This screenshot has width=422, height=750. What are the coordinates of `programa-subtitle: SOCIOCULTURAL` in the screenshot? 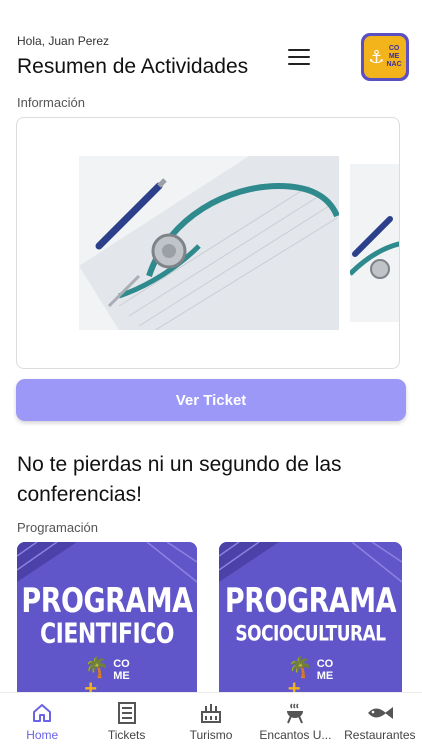 It's located at (310, 634).